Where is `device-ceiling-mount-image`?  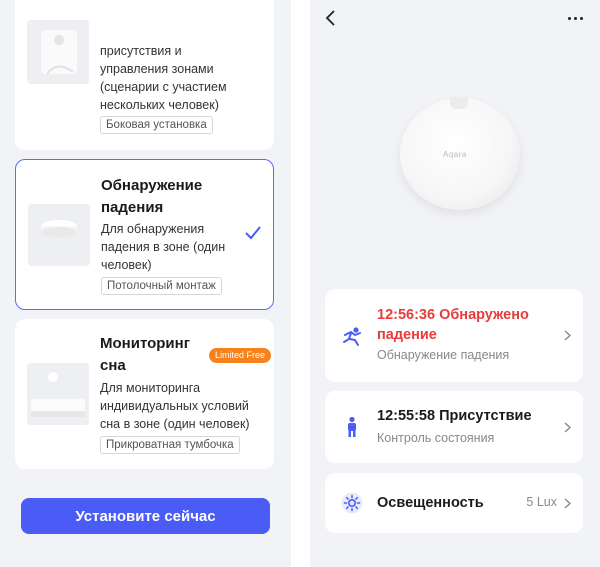 device-ceiling-mount-image is located at coordinates (59, 235).